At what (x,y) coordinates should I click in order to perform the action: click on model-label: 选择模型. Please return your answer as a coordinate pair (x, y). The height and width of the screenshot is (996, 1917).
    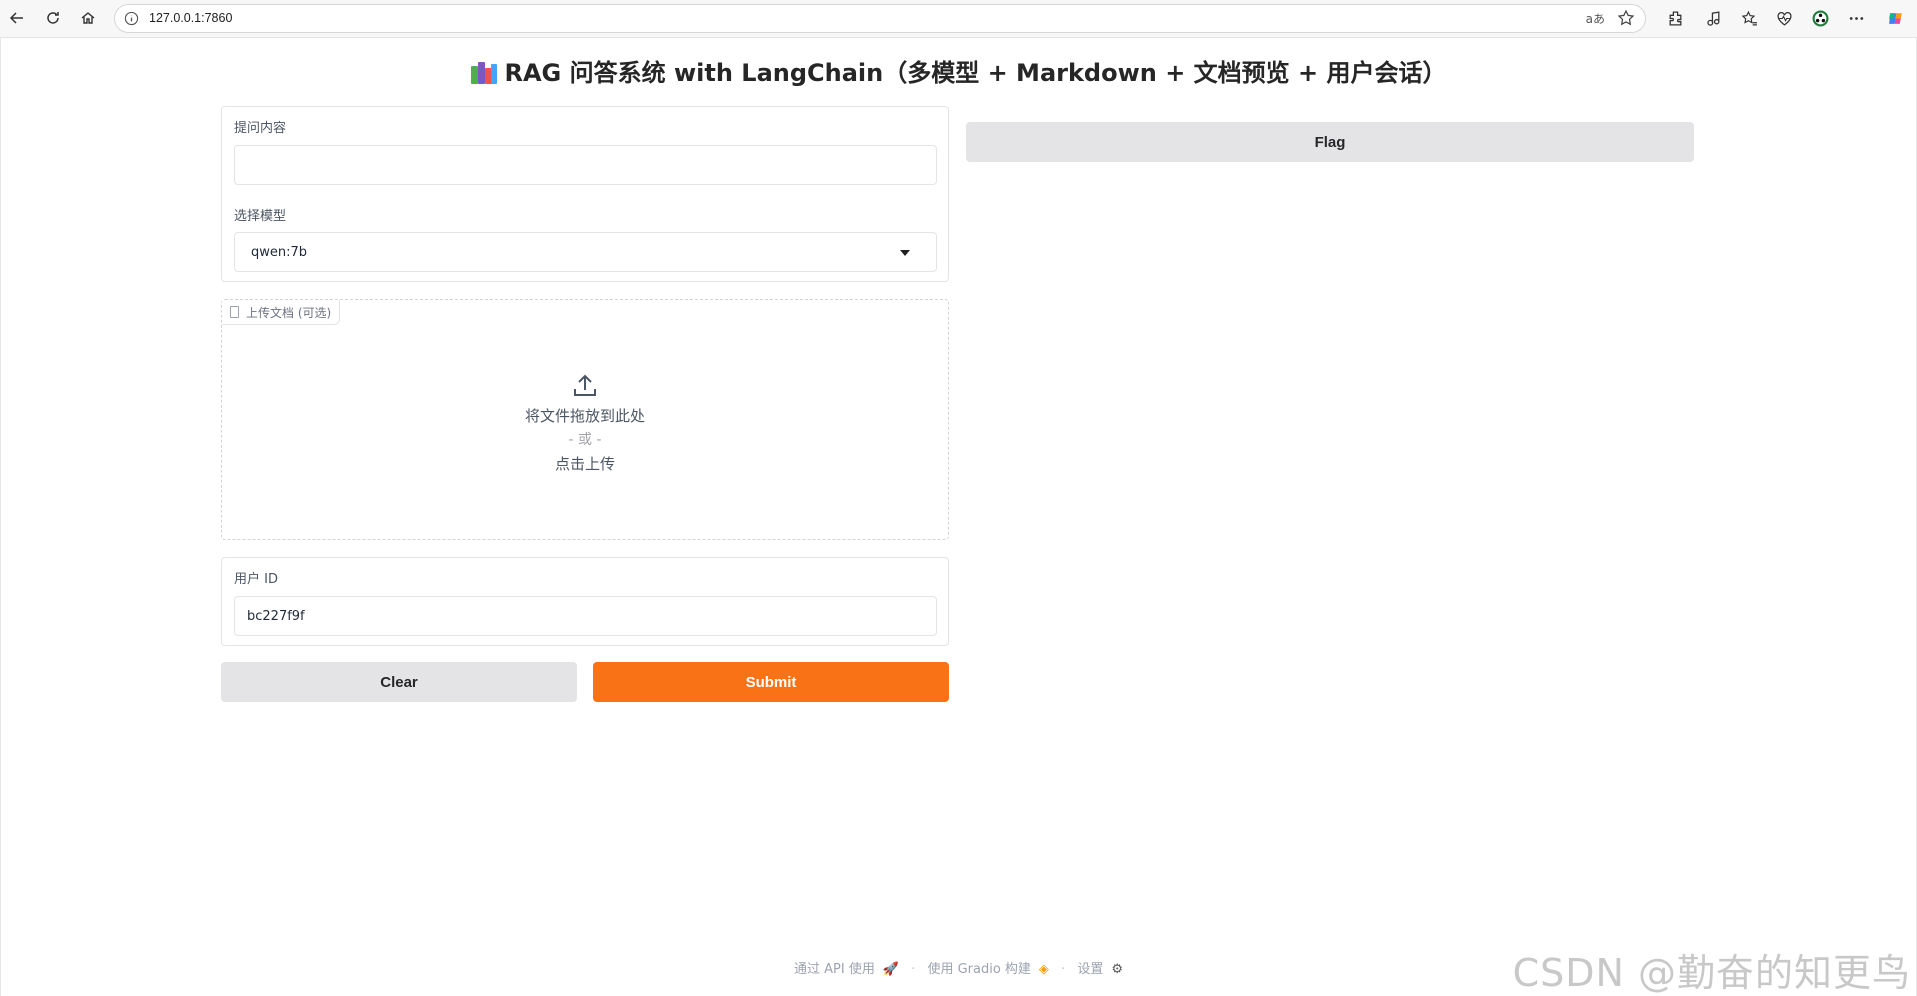
    Looking at the image, I should click on (260, 216).